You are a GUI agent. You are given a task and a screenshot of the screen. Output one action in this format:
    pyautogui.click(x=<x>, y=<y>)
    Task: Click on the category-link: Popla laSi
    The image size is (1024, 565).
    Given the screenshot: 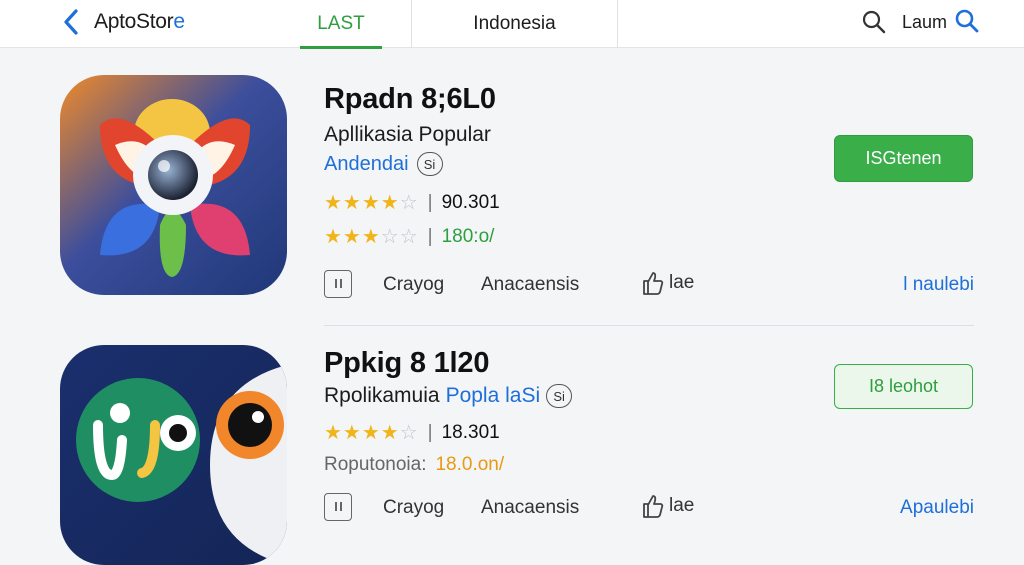 What is the action you would take?
    pyautogui.click(x=493, y=396)
    